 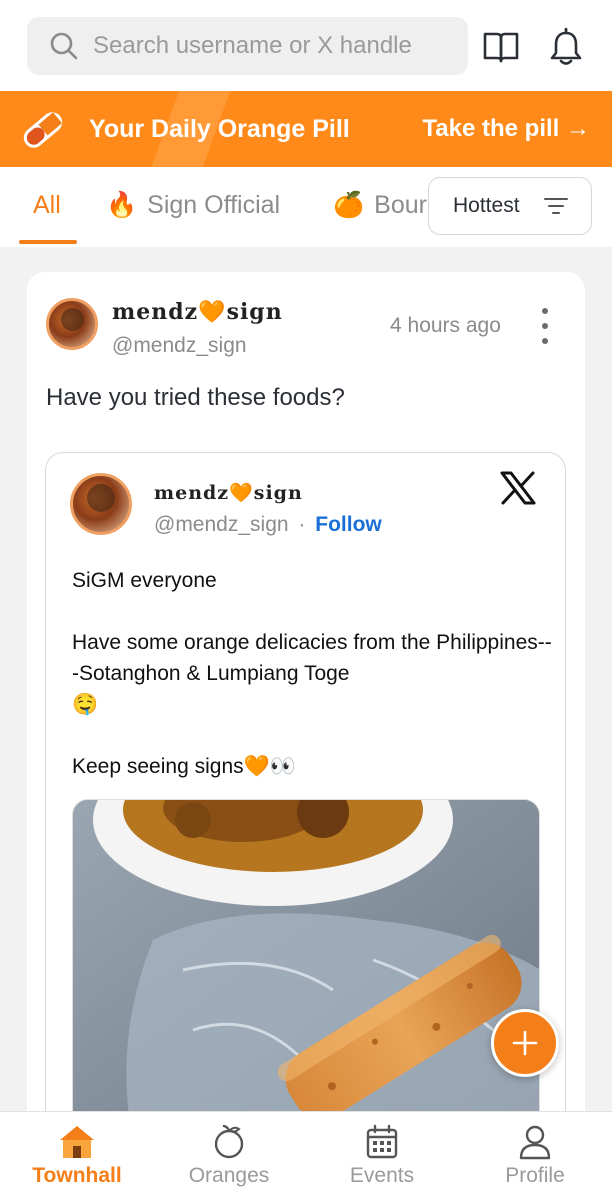 I want to click on nav-events-label: Events, so click(x=382, y=1175).